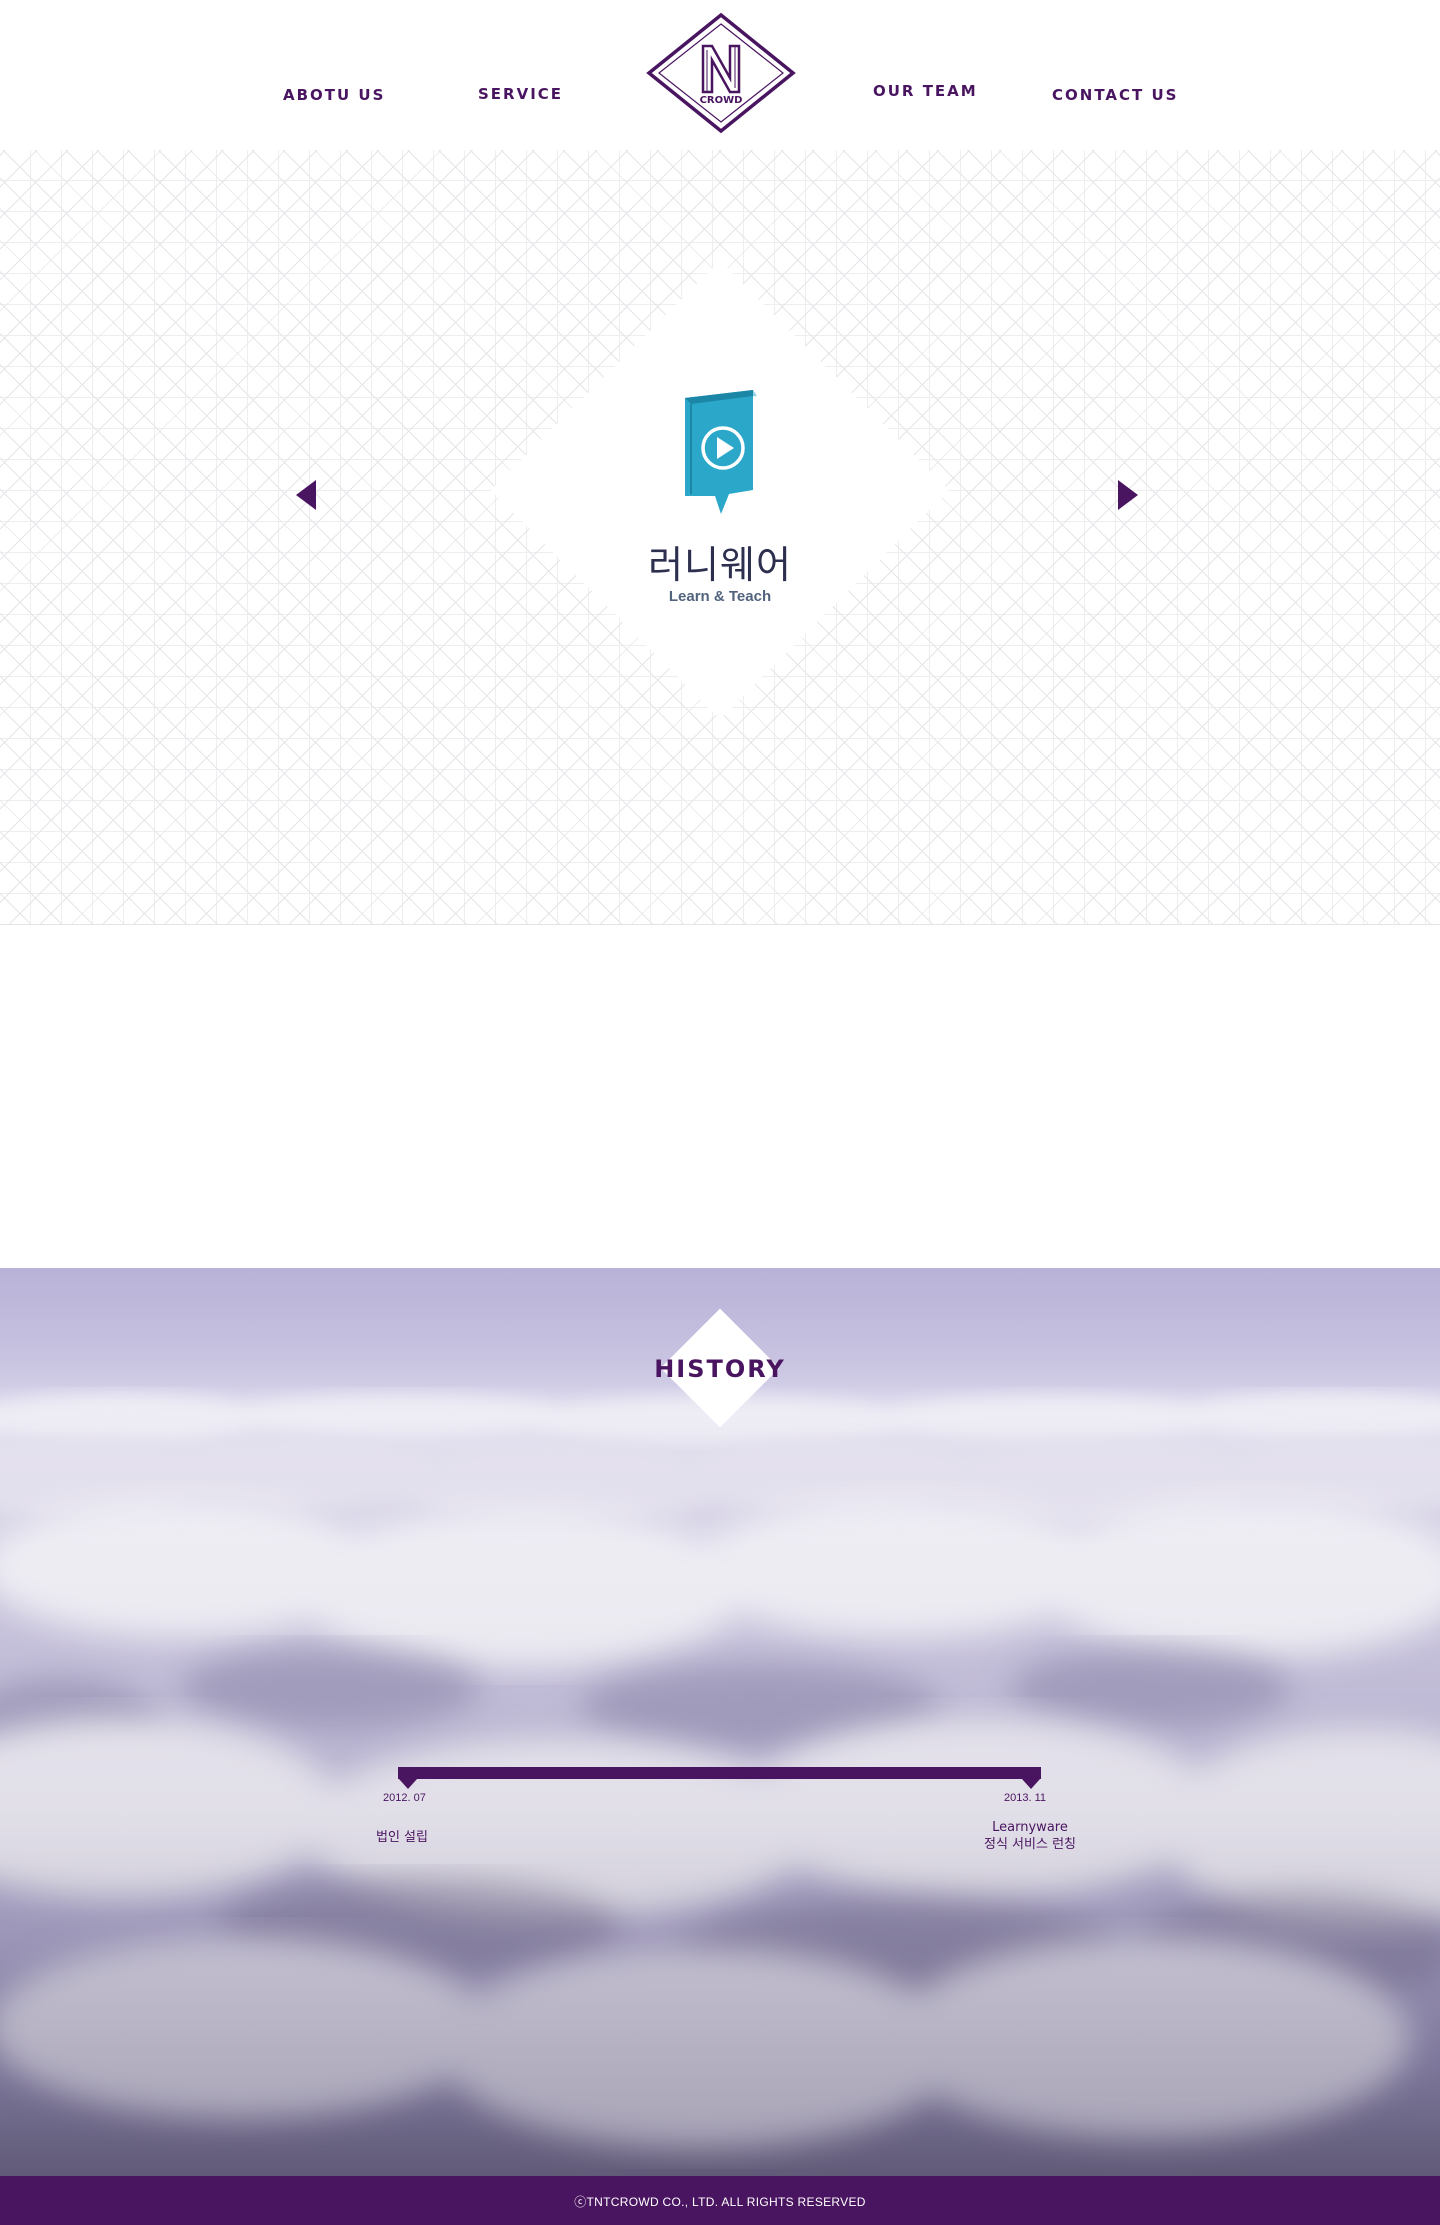  I want to click on nav-service: SERVICE, so click(520, 94).